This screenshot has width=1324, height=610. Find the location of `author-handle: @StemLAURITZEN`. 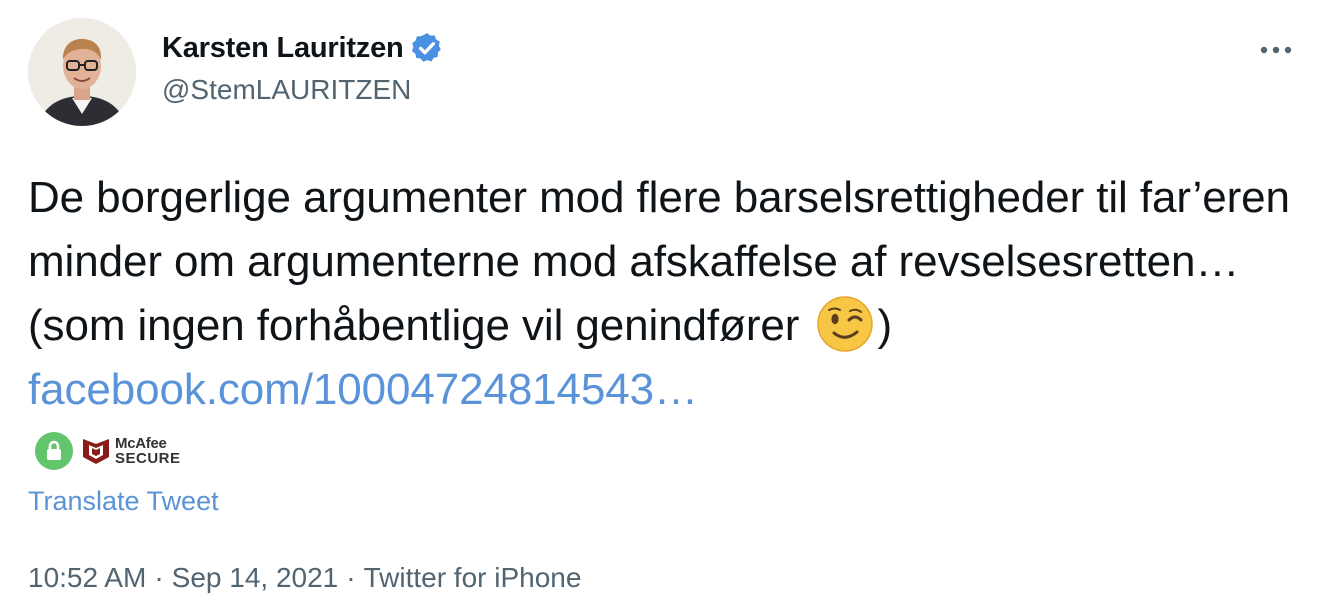

author-handle: @StemLAURITZEN is located at coordinates (303, 90).